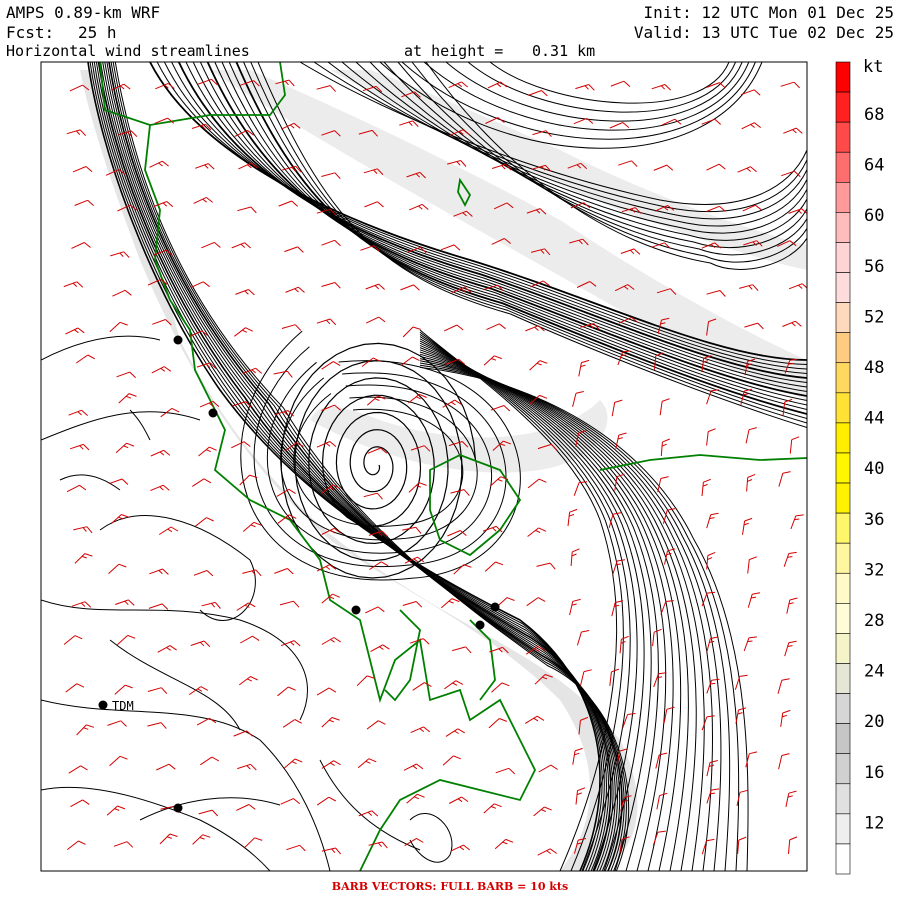 This screenshot has height=900, width=900. Describe the element at coordinates (874, 419) in the screenshot. I see `colorbar-tick-label: 44` at that location.